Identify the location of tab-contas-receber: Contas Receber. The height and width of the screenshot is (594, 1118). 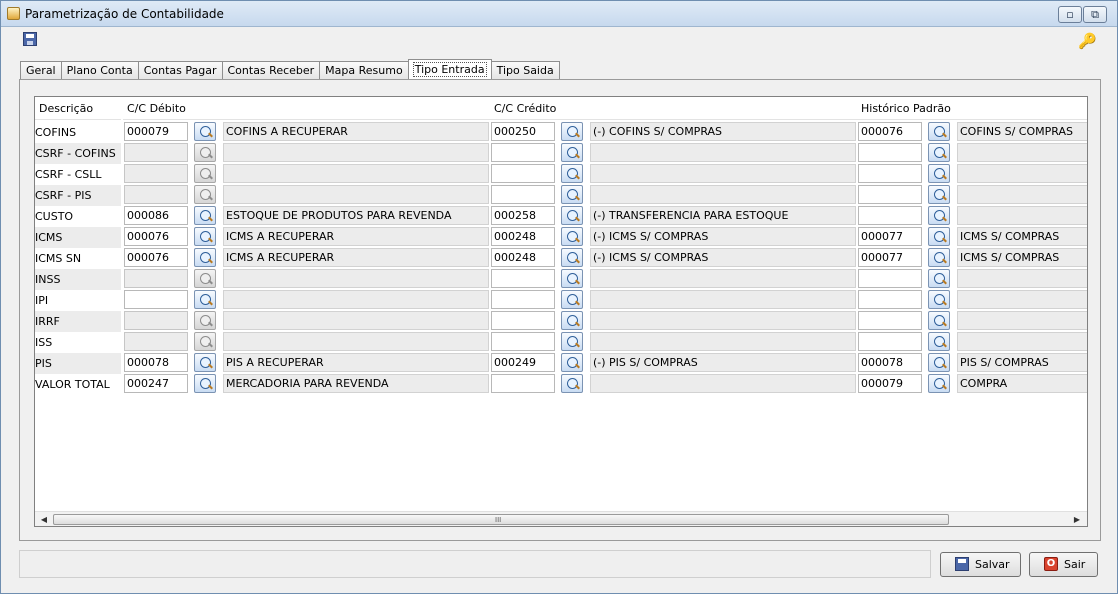
(271, 70).